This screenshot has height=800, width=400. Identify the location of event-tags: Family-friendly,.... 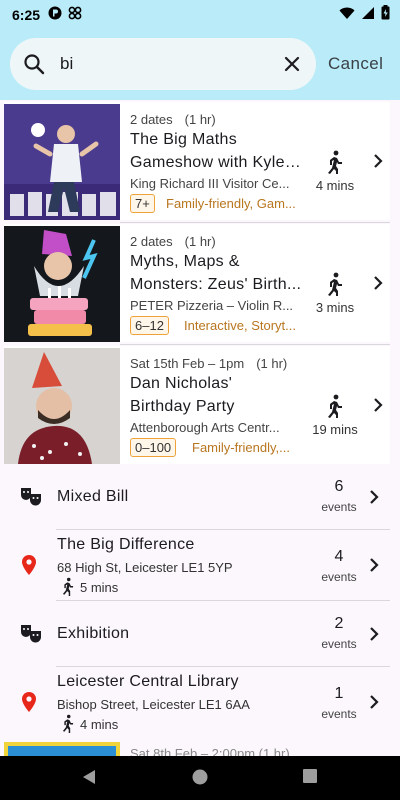
(241, 447).